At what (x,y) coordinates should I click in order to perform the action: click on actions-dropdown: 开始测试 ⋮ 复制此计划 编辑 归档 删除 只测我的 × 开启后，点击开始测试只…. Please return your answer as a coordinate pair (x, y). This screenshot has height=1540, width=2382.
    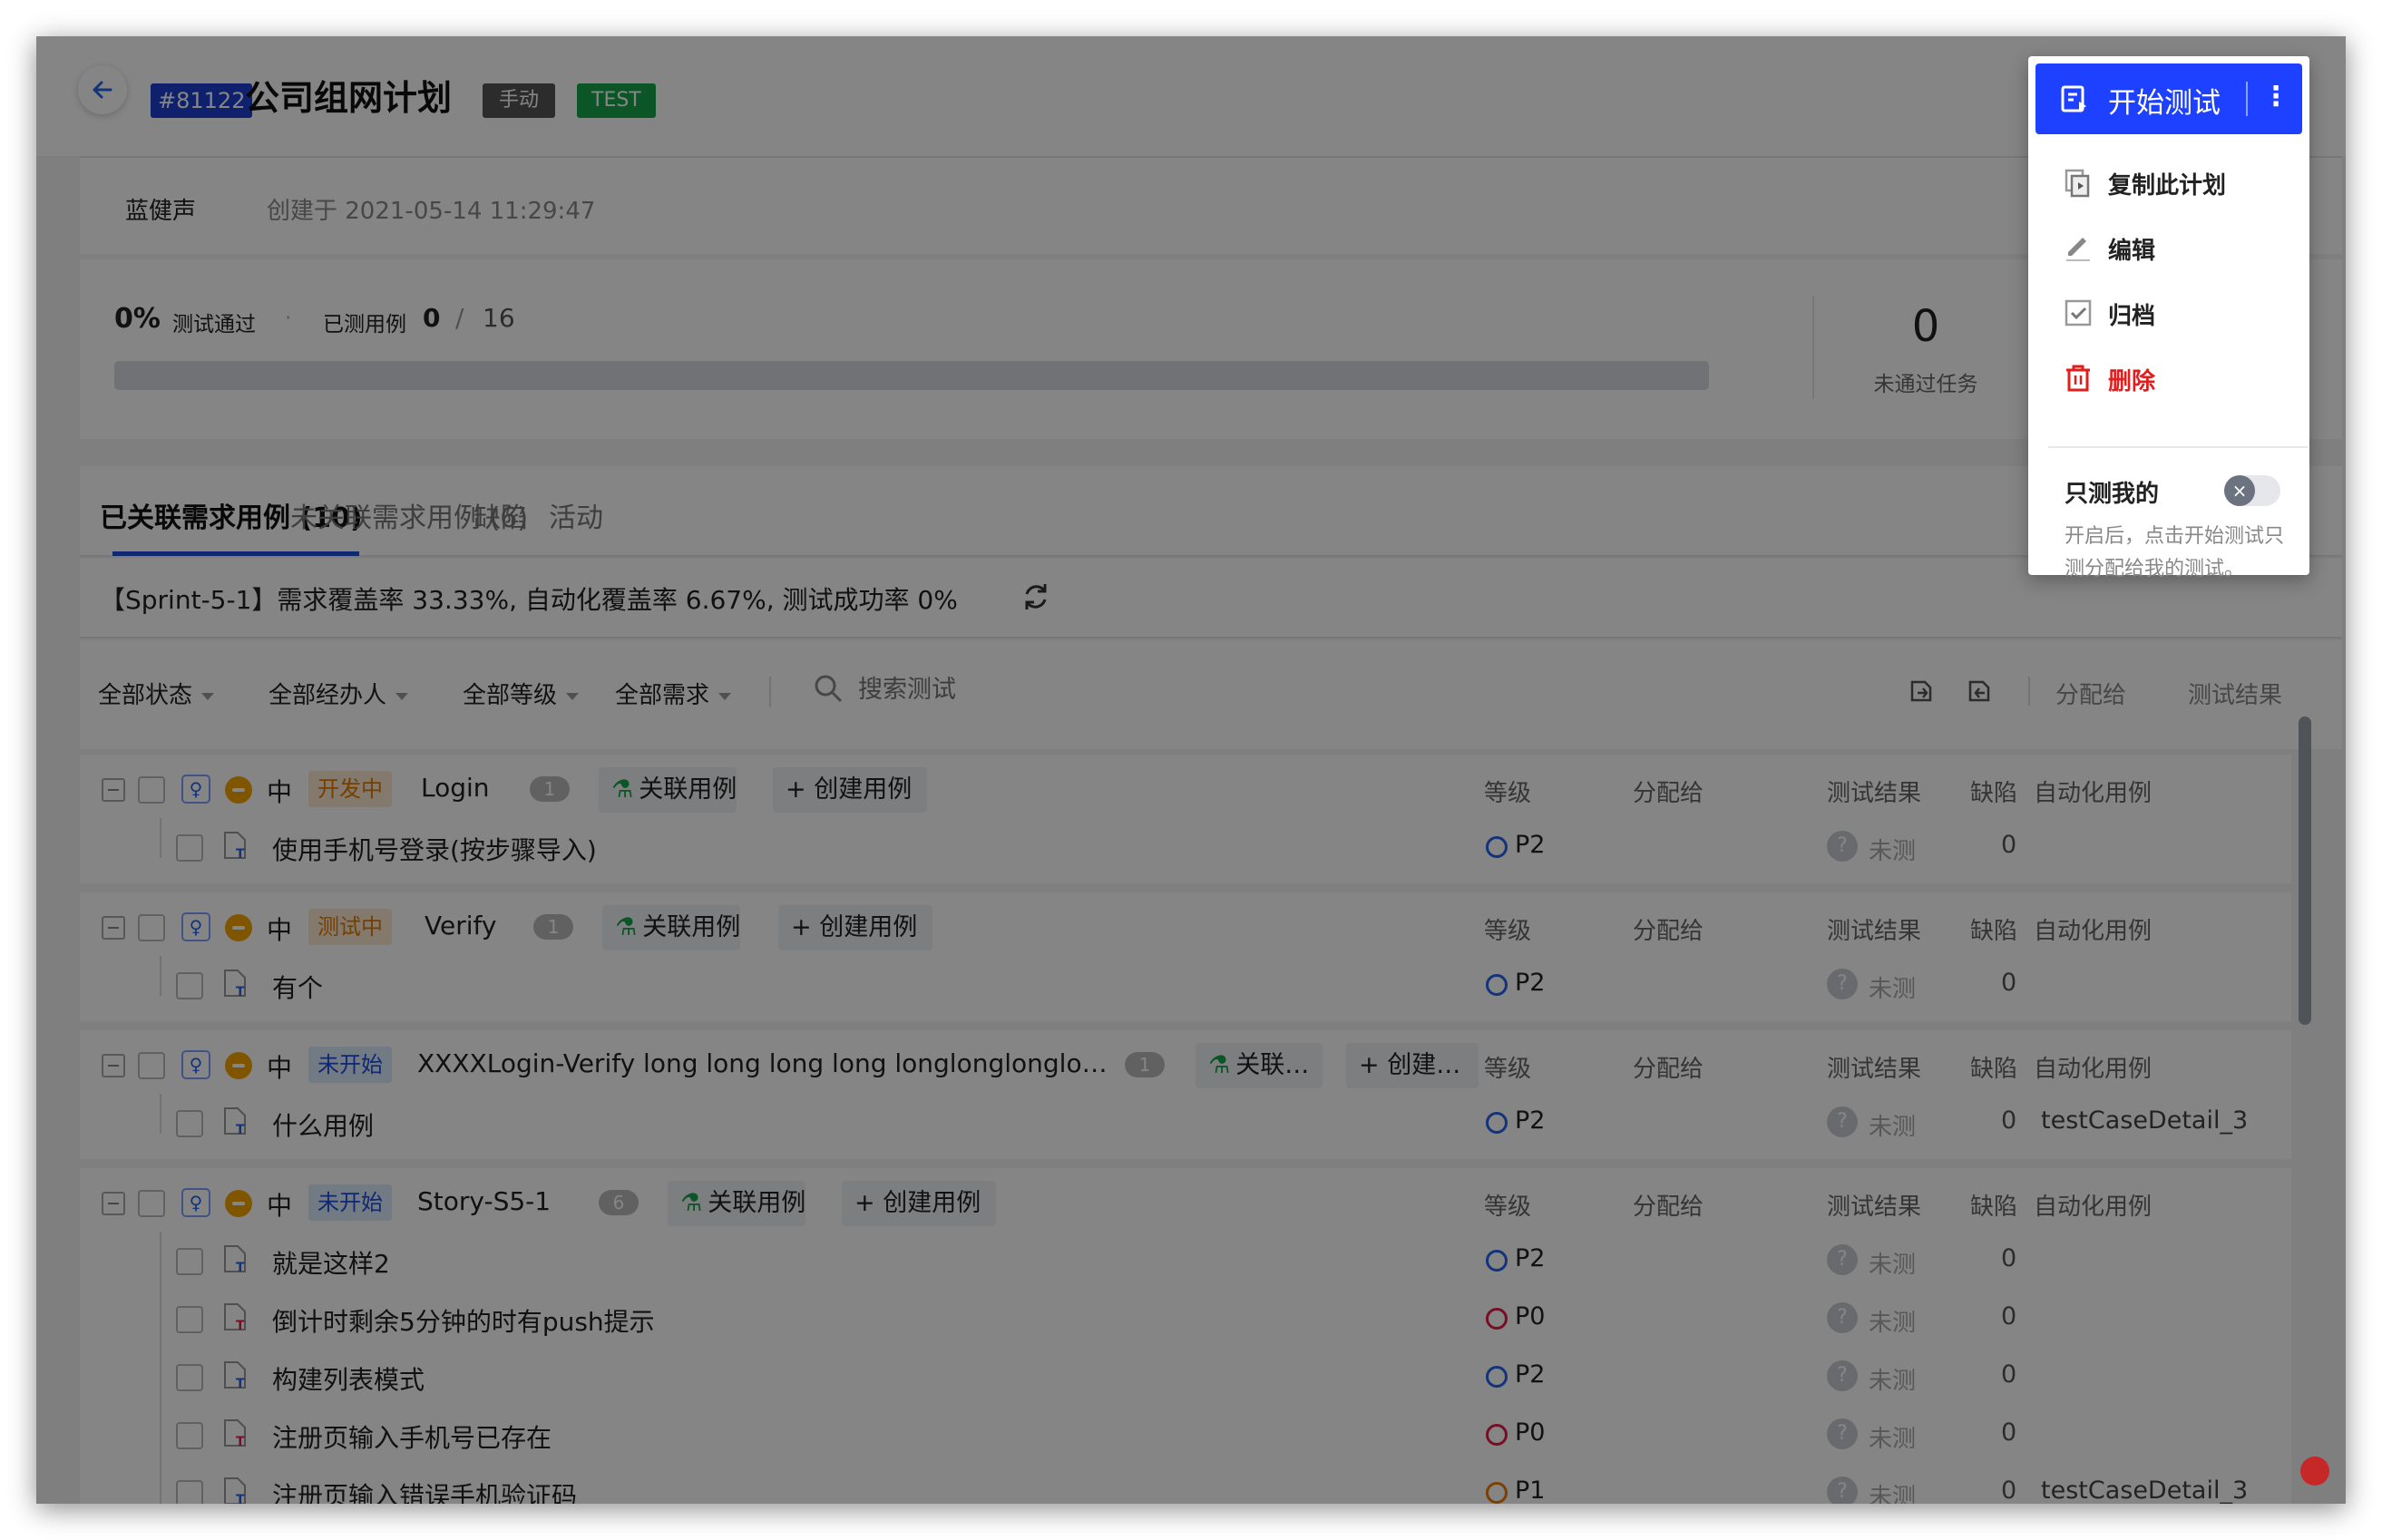
    Looking at the image, I should click on (2168, 318).